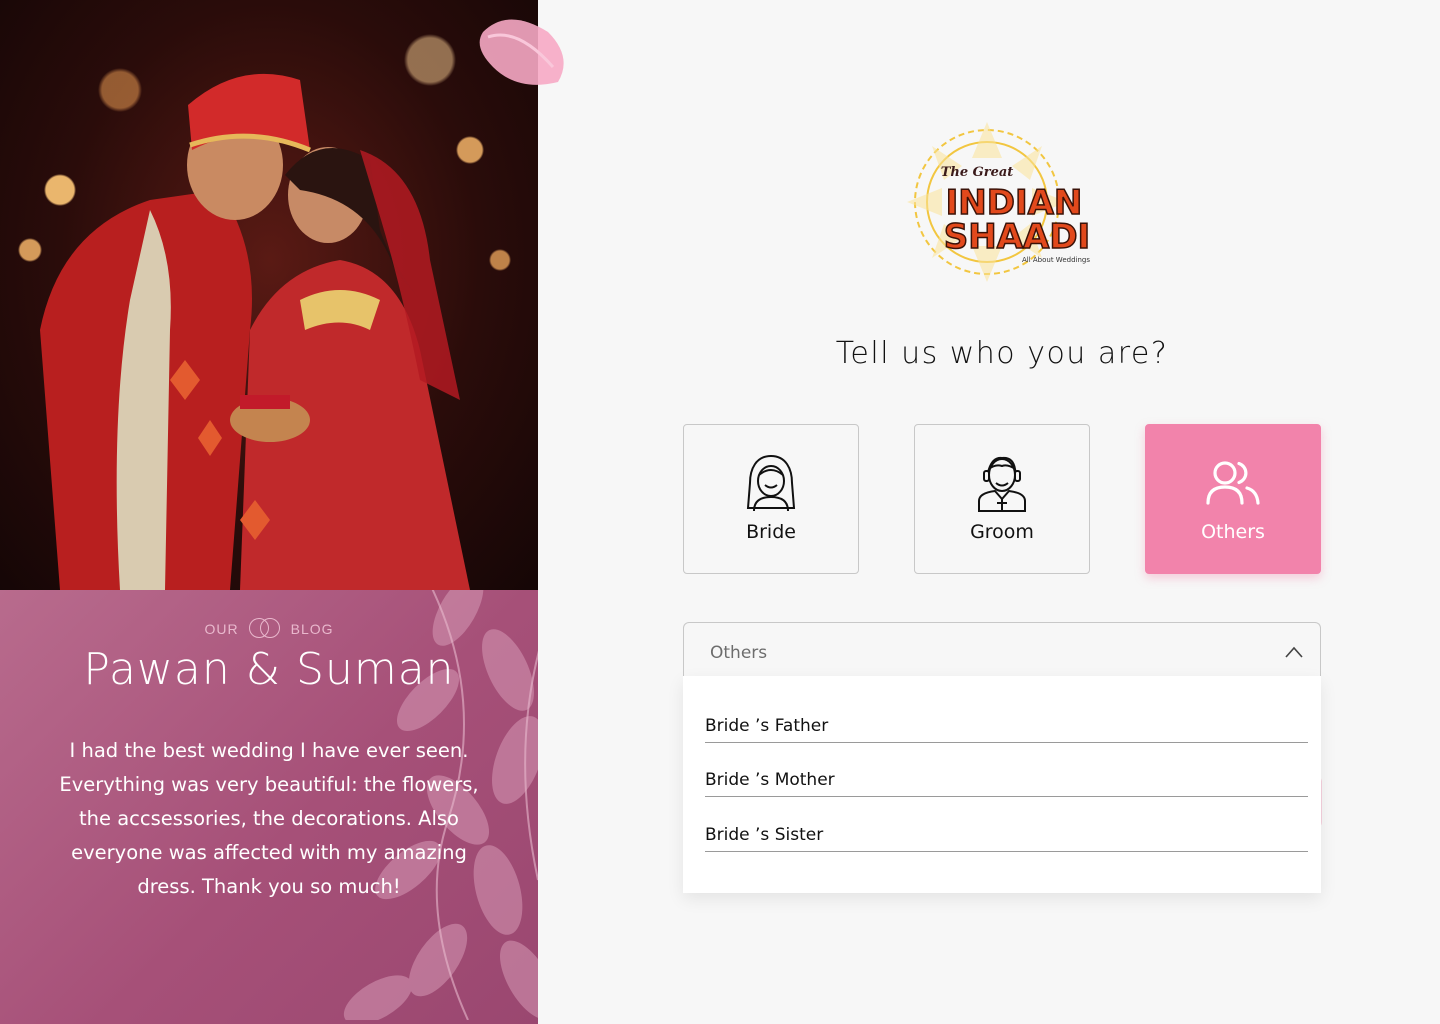  I want to click on role-card-bride: Bride, so click(771, 499).